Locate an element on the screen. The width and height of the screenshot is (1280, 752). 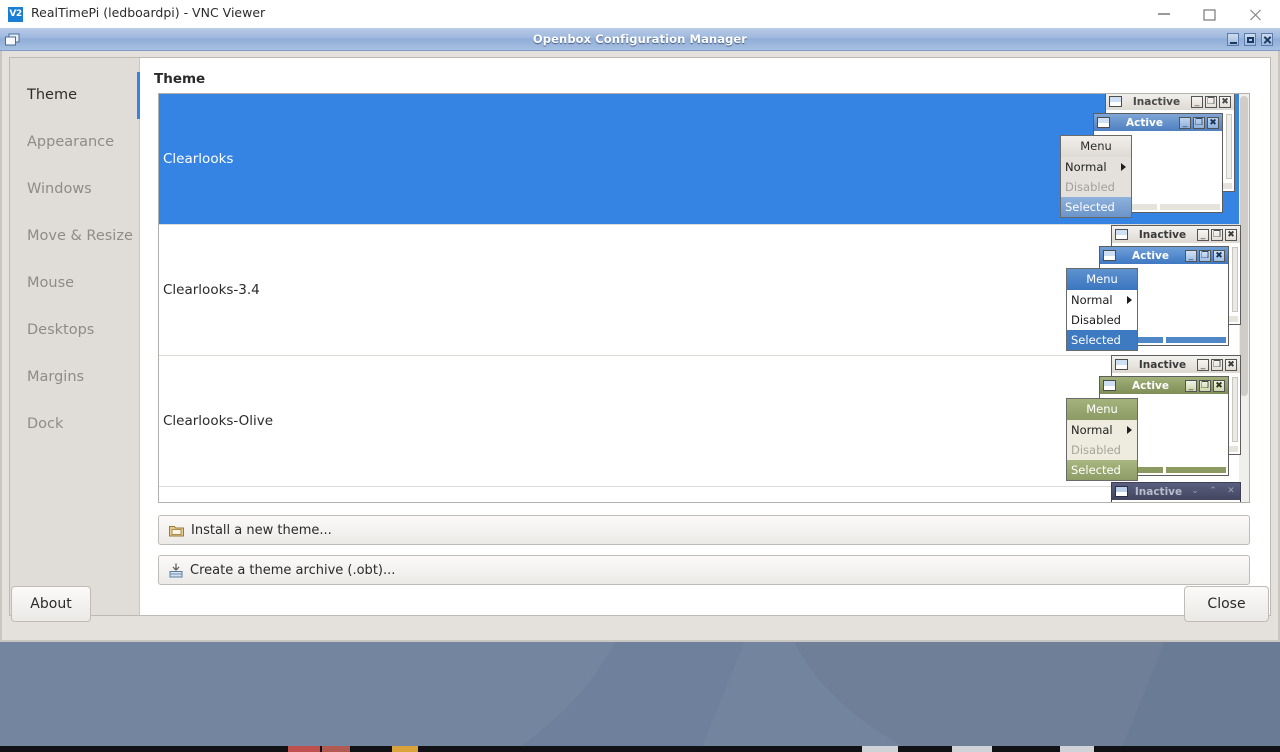
preview-window-buttons: ⌄ ⌃ ✕ is located at coordinates (1213, 492).